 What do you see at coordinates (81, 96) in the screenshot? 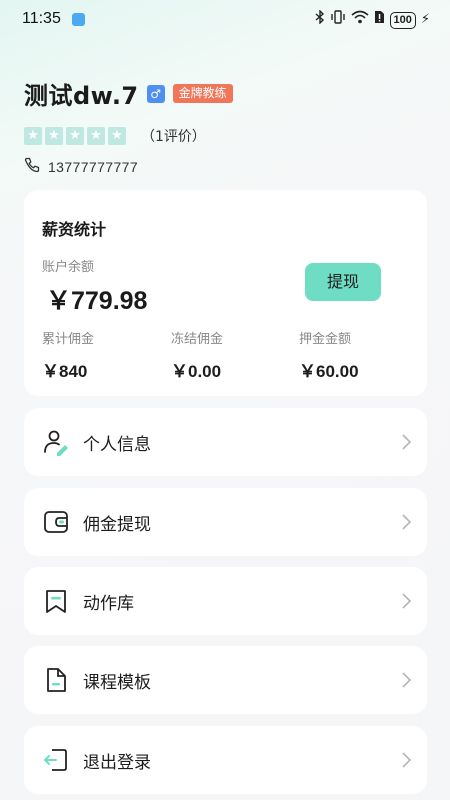
I see `user-name: 测试dw.7` at bounding box center [81, 96].